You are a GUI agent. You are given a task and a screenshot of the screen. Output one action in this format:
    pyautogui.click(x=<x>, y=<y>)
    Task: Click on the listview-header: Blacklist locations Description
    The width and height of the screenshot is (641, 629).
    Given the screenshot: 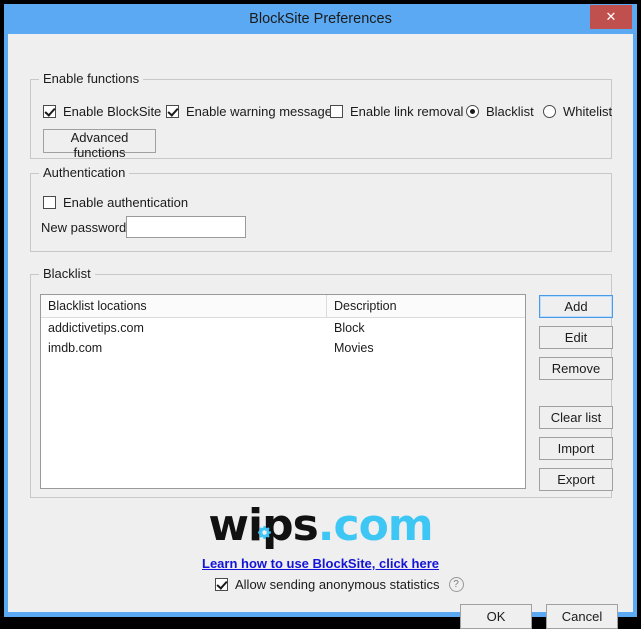 What is the action you would take?
    pyautogui.click(x=283, y=306)
    